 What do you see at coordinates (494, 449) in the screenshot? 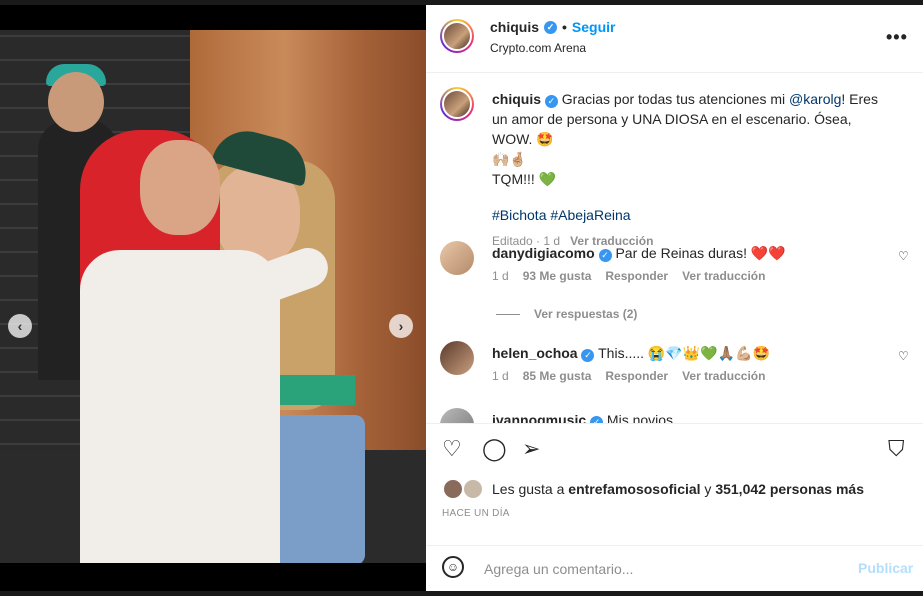
I see `comment-bubble-icon: ◯` at bounding box center [494, 449].